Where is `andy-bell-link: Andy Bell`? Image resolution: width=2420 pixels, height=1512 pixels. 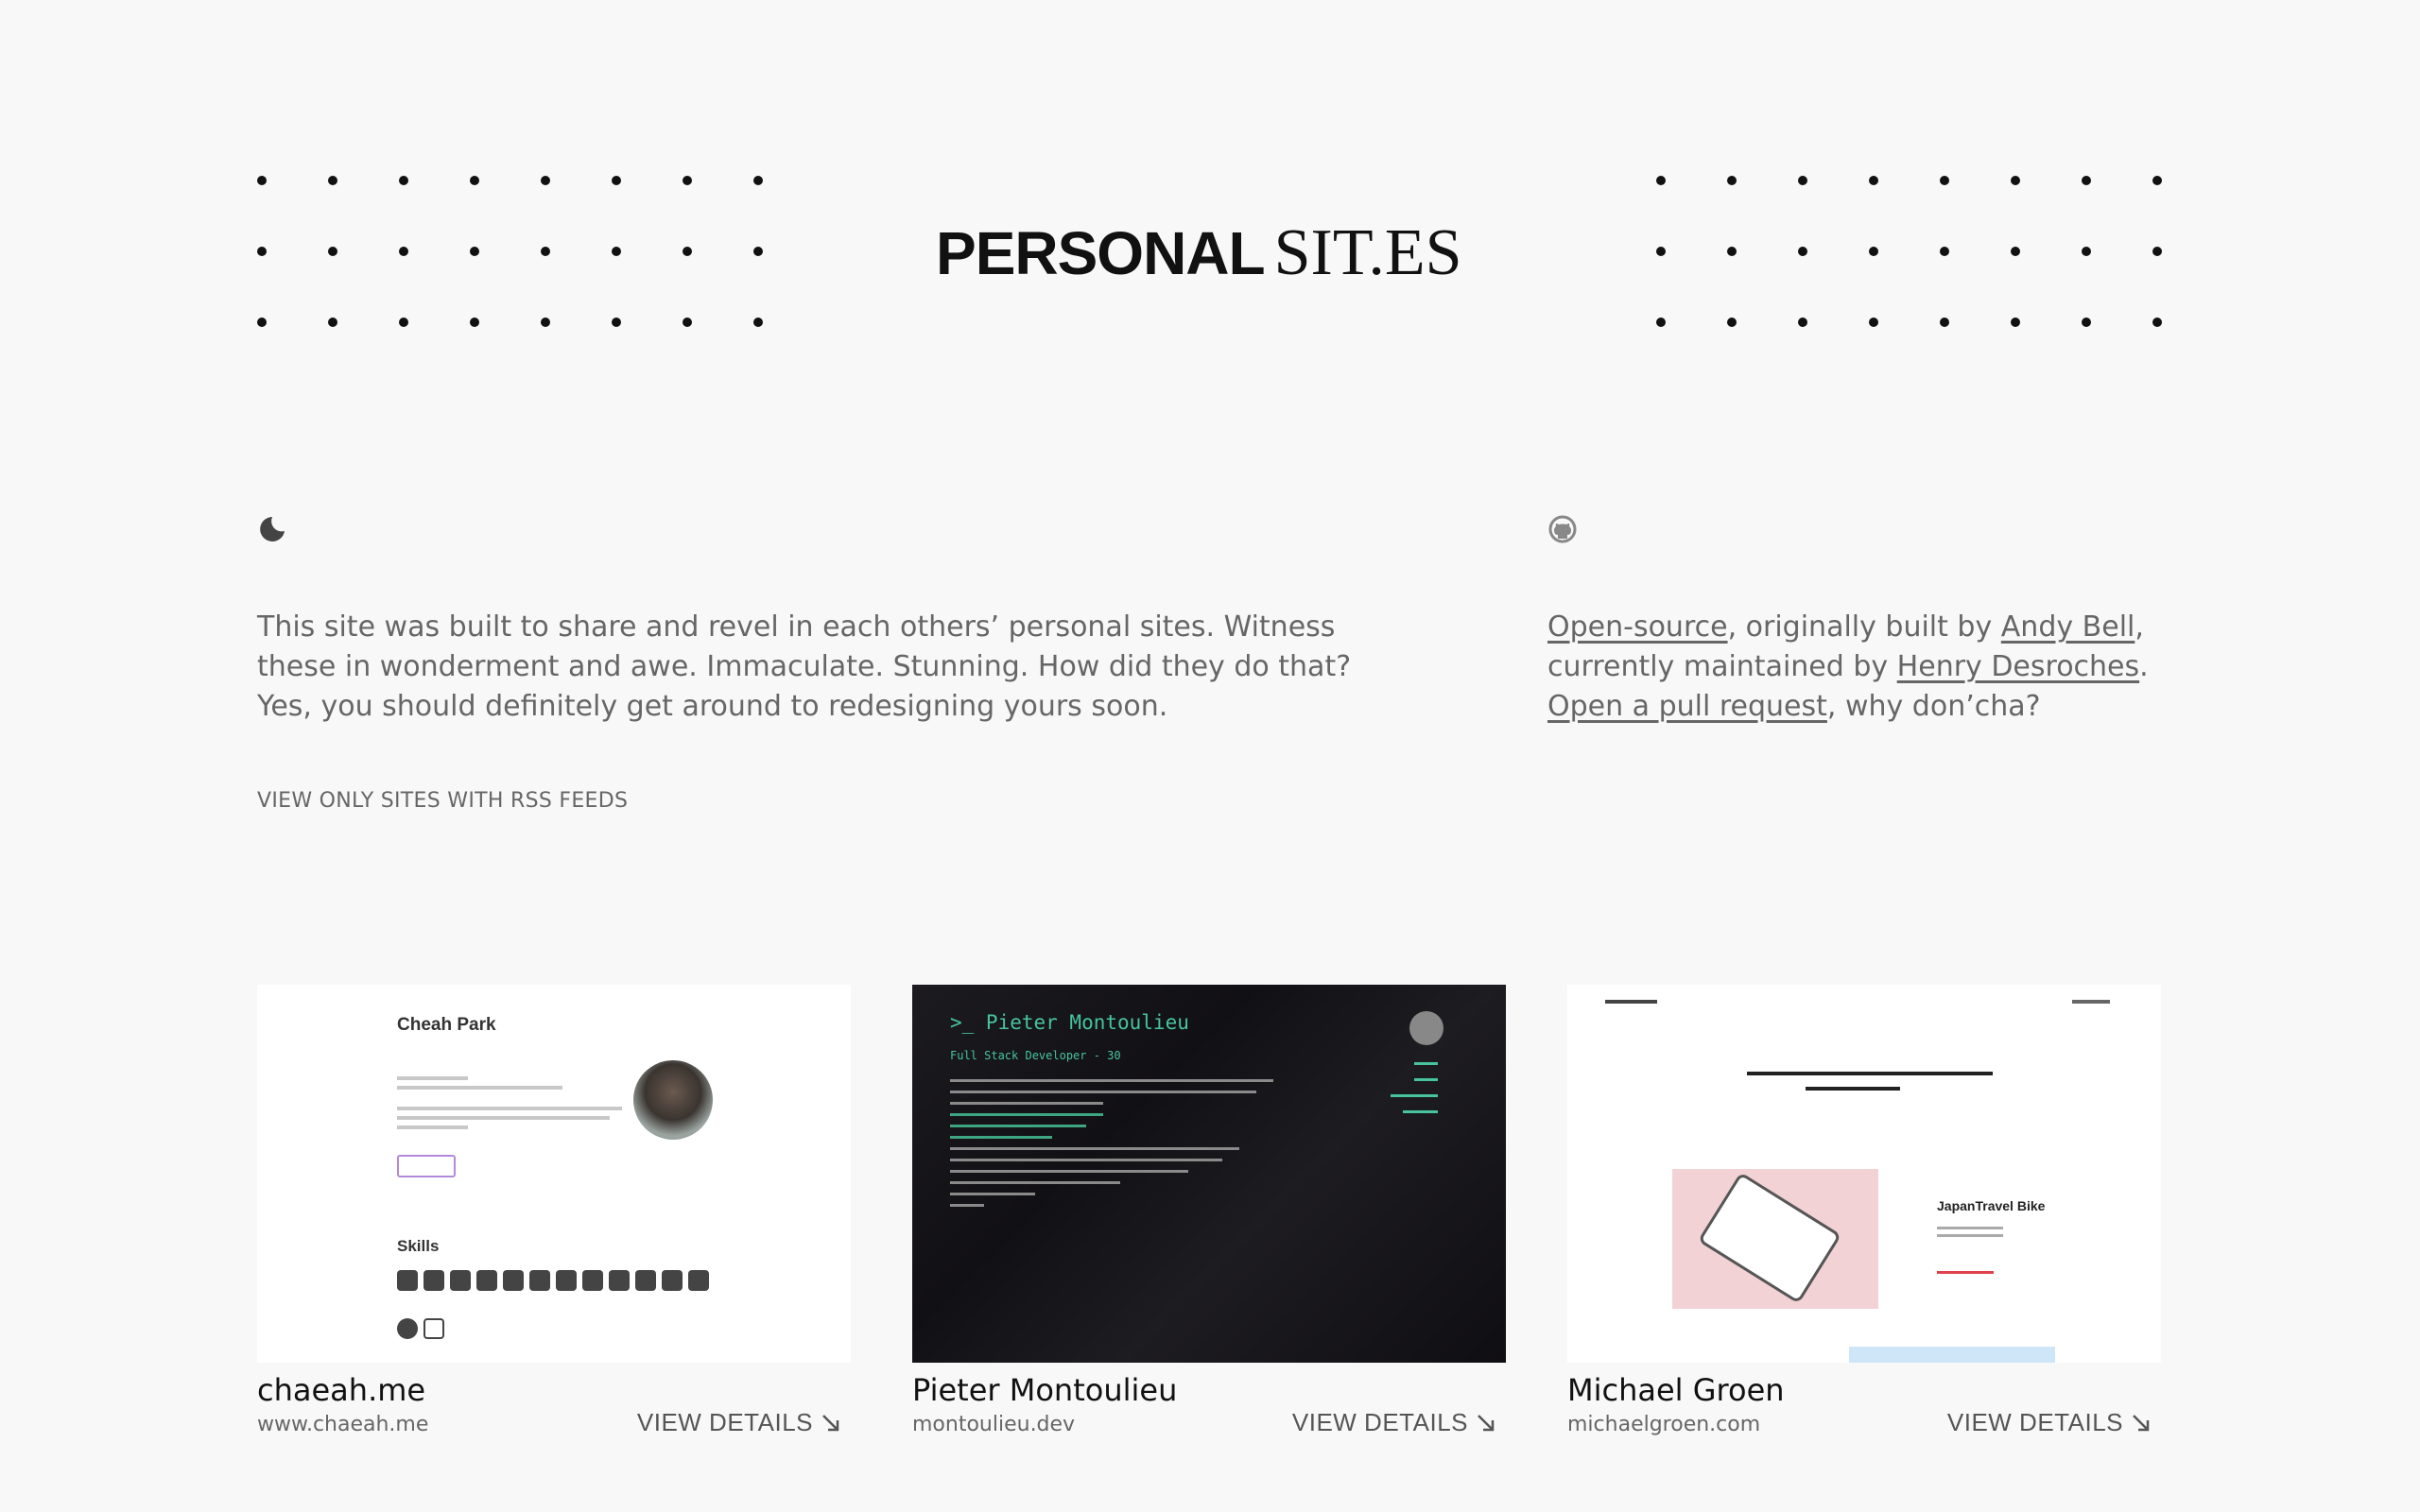
andy-bell-link: Andy Bell is located at coordinates (2068, 627).